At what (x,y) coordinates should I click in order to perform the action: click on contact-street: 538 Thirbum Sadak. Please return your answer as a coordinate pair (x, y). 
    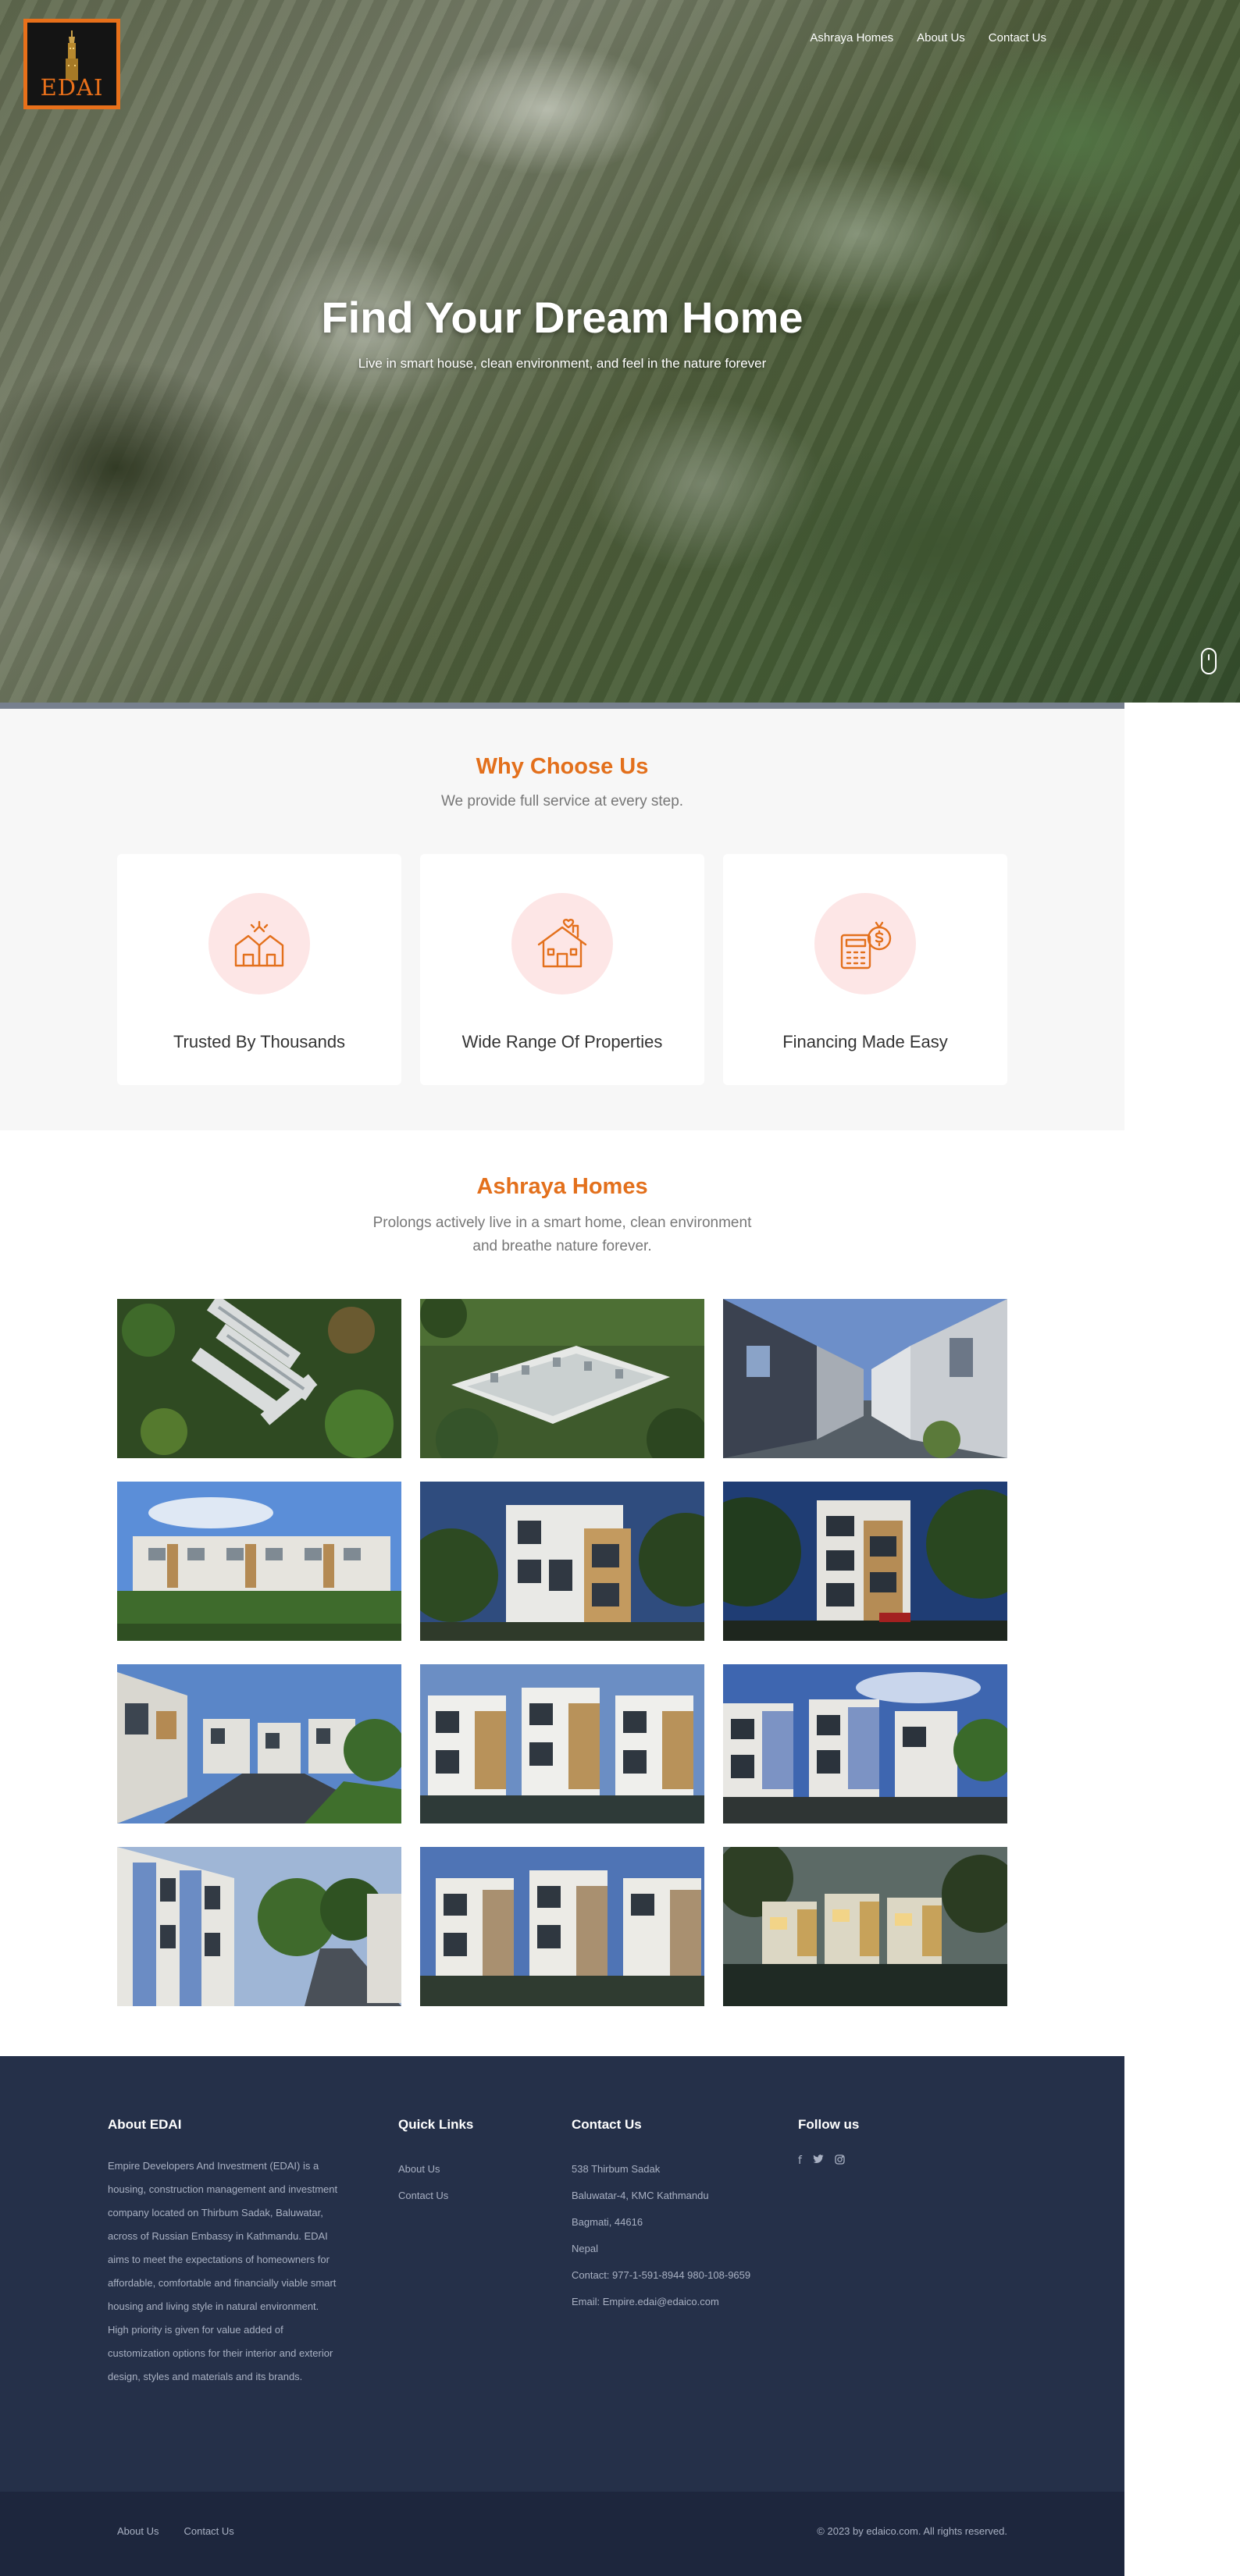
    Looking at the image, I should click on (617, 2169).